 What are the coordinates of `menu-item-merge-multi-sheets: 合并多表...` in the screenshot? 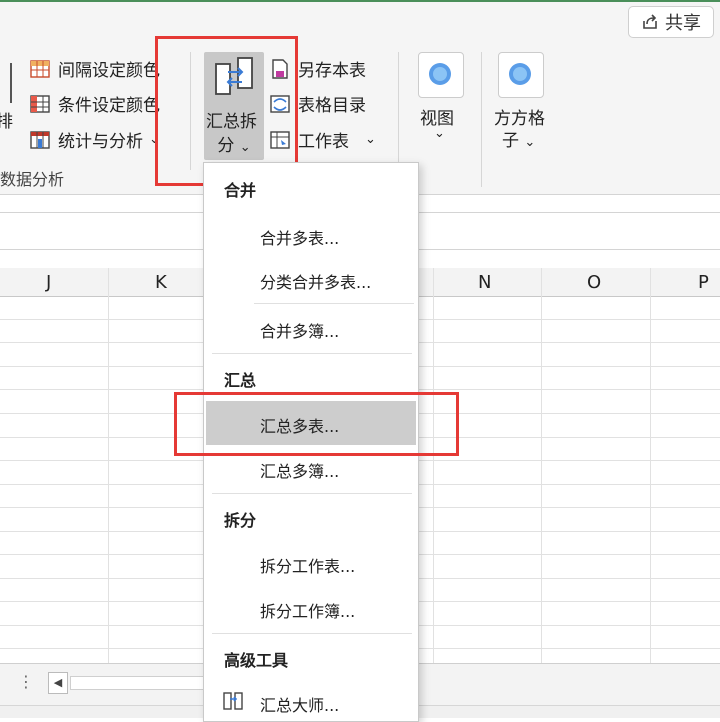 It's located at (299, 237).